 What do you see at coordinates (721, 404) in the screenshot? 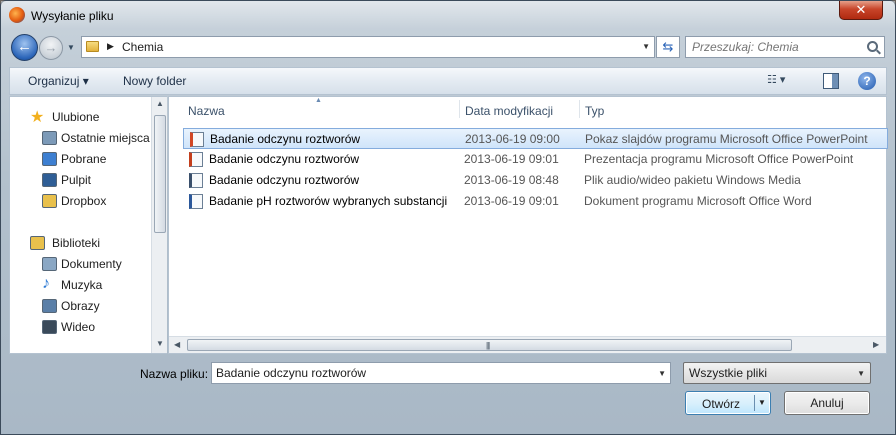
I see `open-button-label: Otwórz` at bounding box center [721, 404].